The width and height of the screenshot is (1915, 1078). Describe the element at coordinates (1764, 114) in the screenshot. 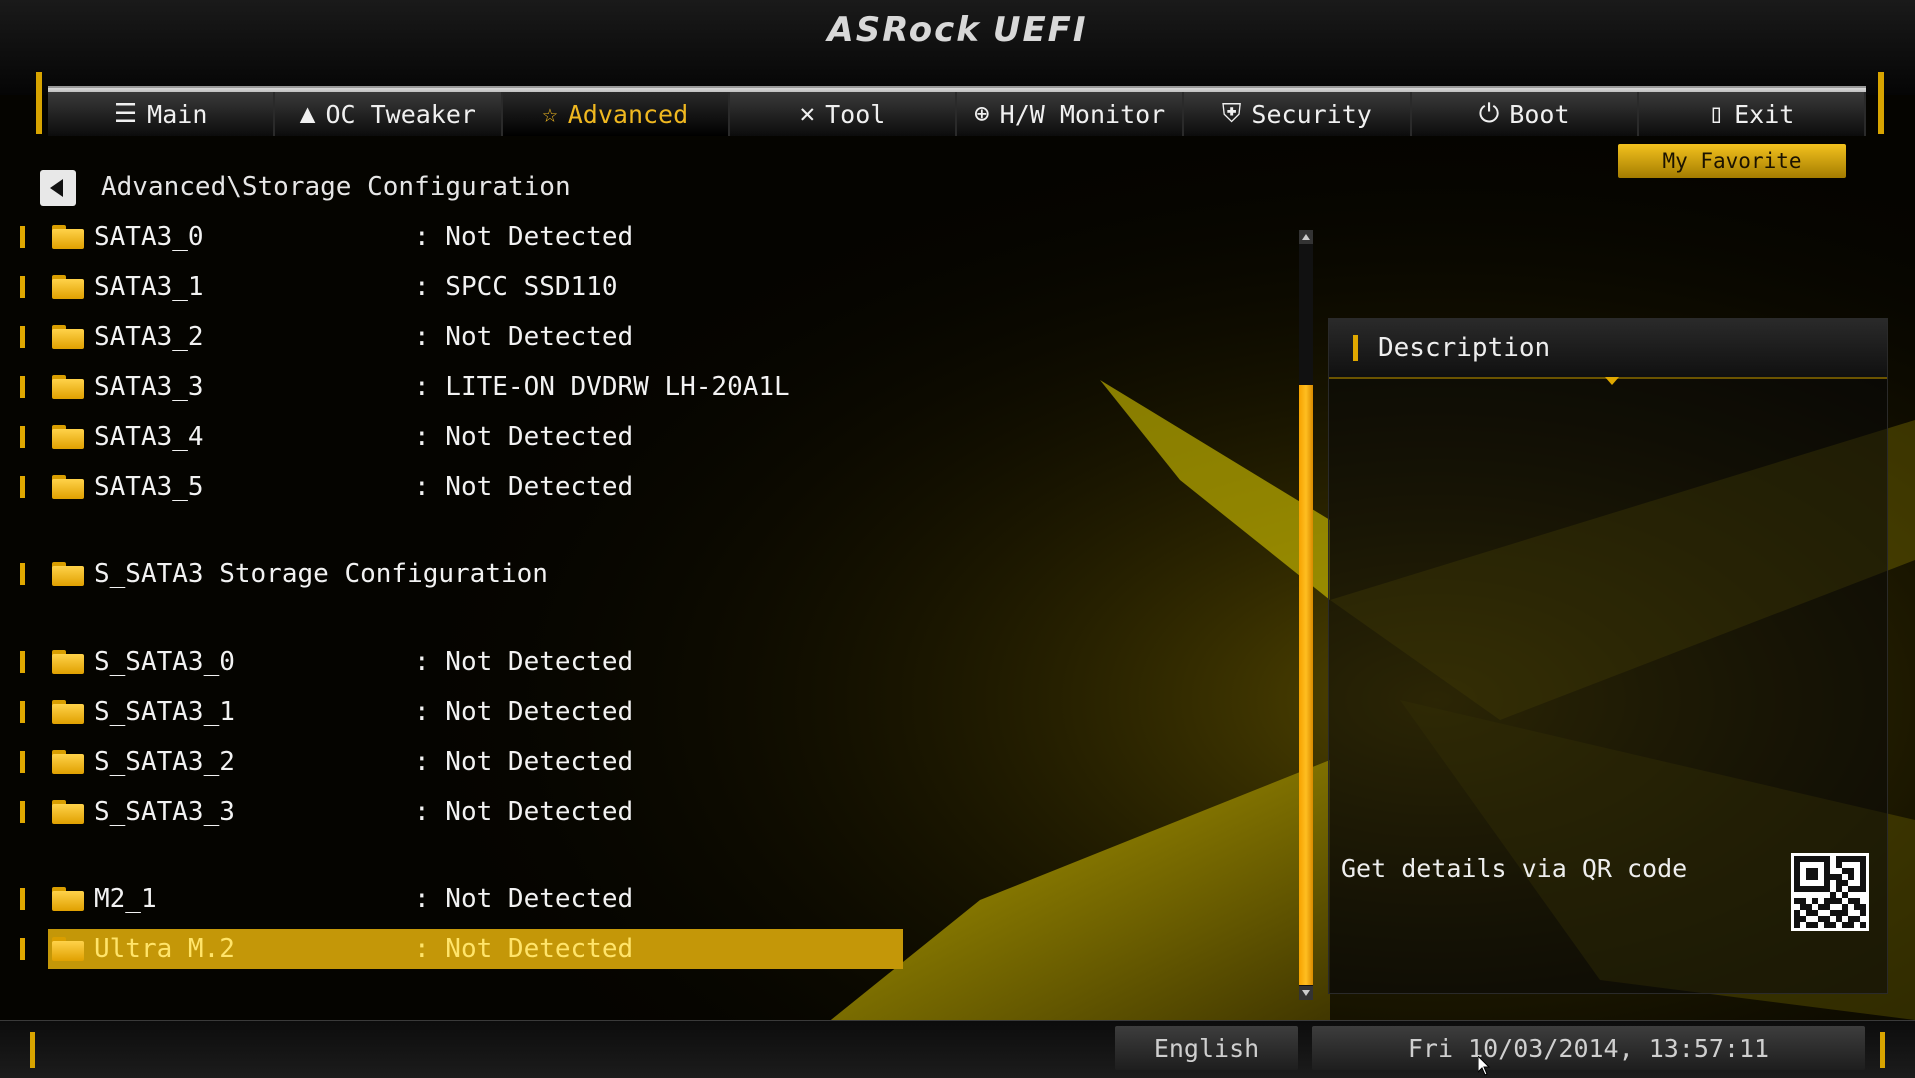

I see `tab-exit-label: Exit` at that location.